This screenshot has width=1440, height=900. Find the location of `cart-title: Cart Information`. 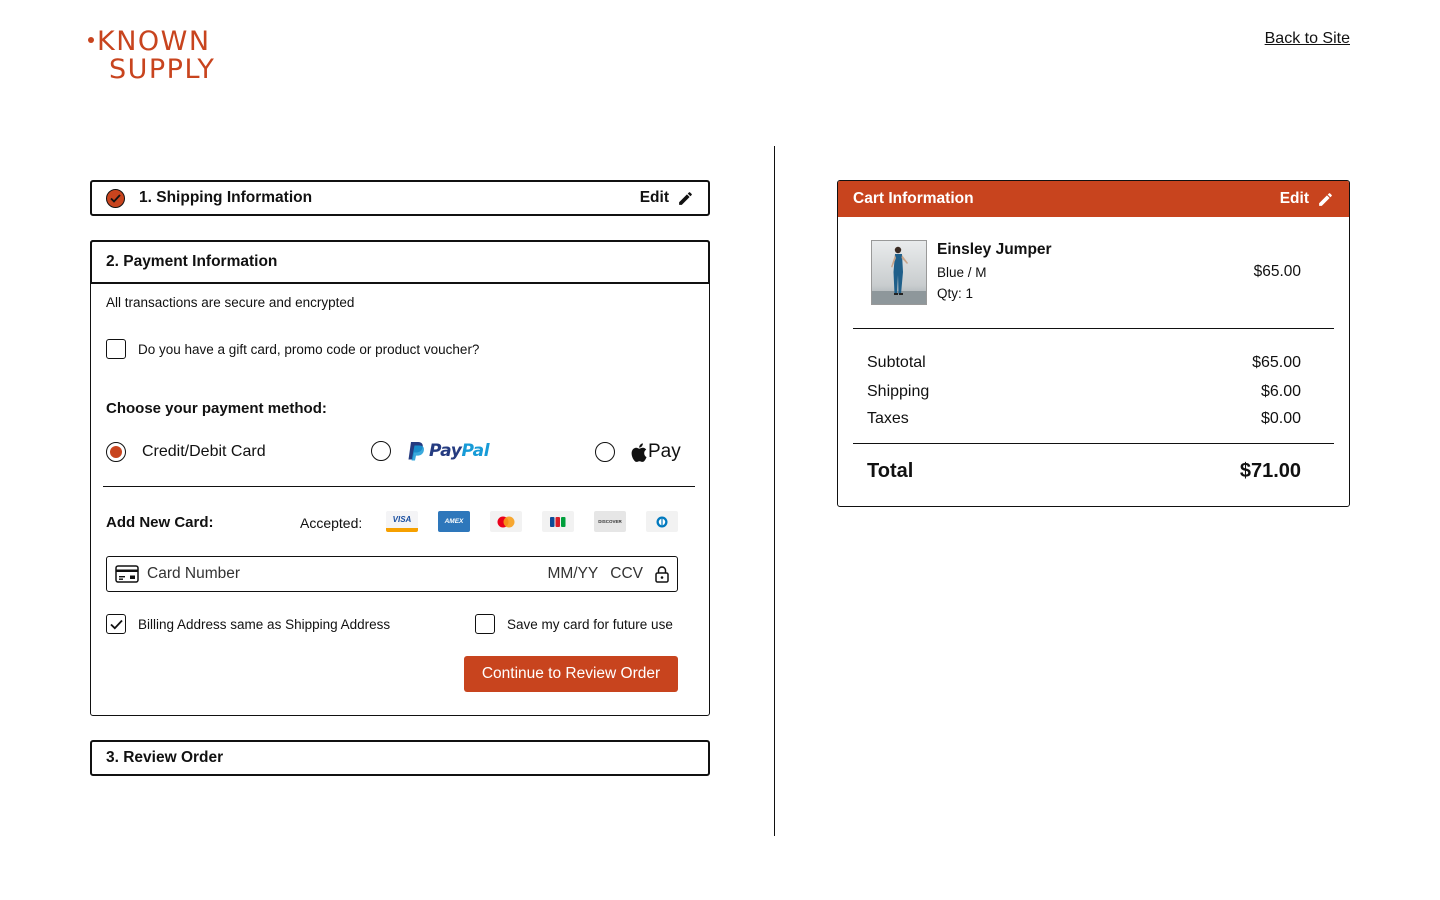

cart-title: Cart Information is located at coordinates (913, 198).